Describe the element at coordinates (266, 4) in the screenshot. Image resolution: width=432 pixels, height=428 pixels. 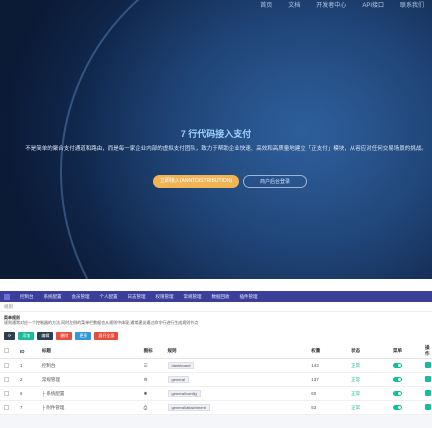
I see `nav-link-home: 首页` at that location.